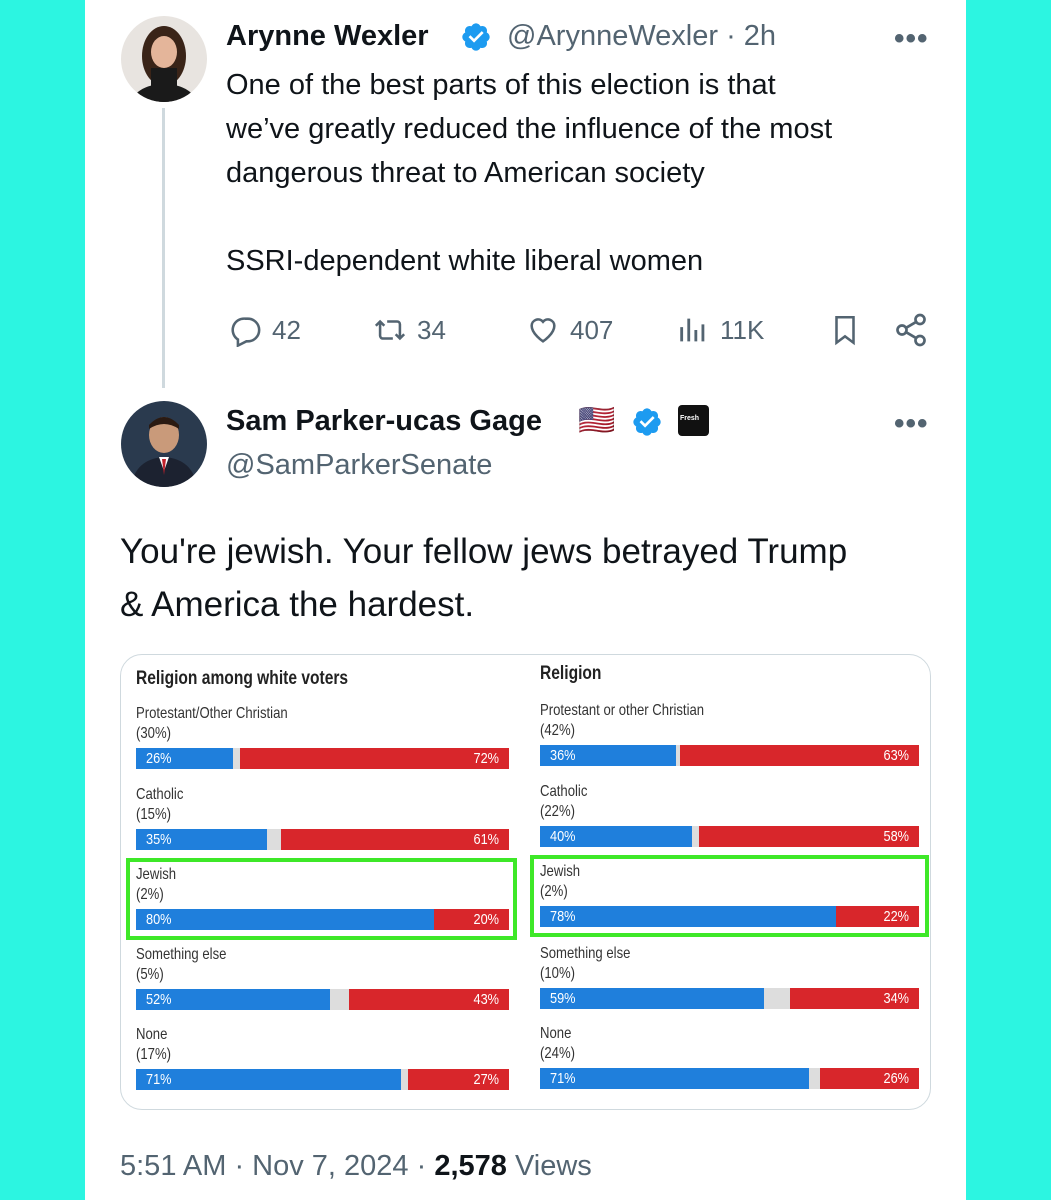 Image resolution: width=1051 pixels, height=1200 pixels. I want to click on data-label-rep: 63%, so click(896, 755).